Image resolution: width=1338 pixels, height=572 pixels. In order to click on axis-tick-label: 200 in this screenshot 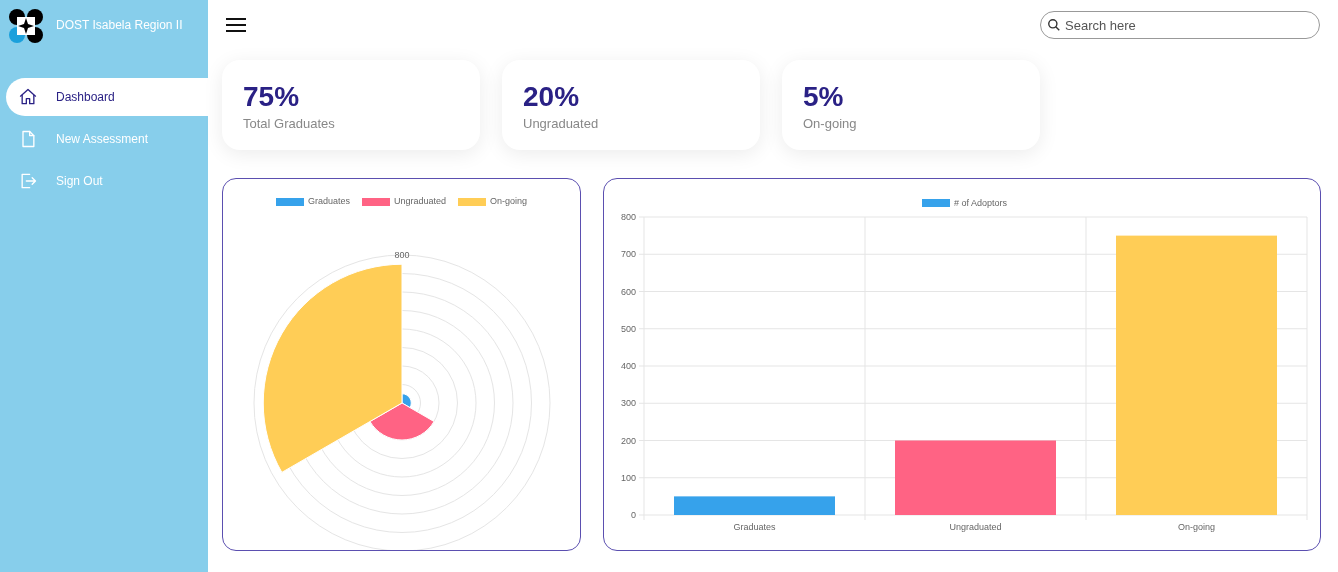, I will do `click(628, 440)`.